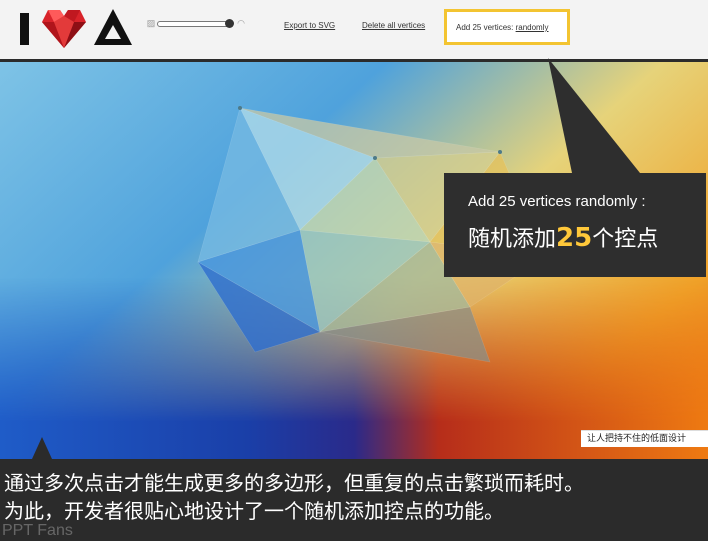 The width and height of the screenshot is (708, 541). Describe the element at coordinates (294, 483) in the screenshot. I see `caption-line-1: 通过多次点击才能生成更多的多边形，但重复的点击繁琐而耗时。` at that location.